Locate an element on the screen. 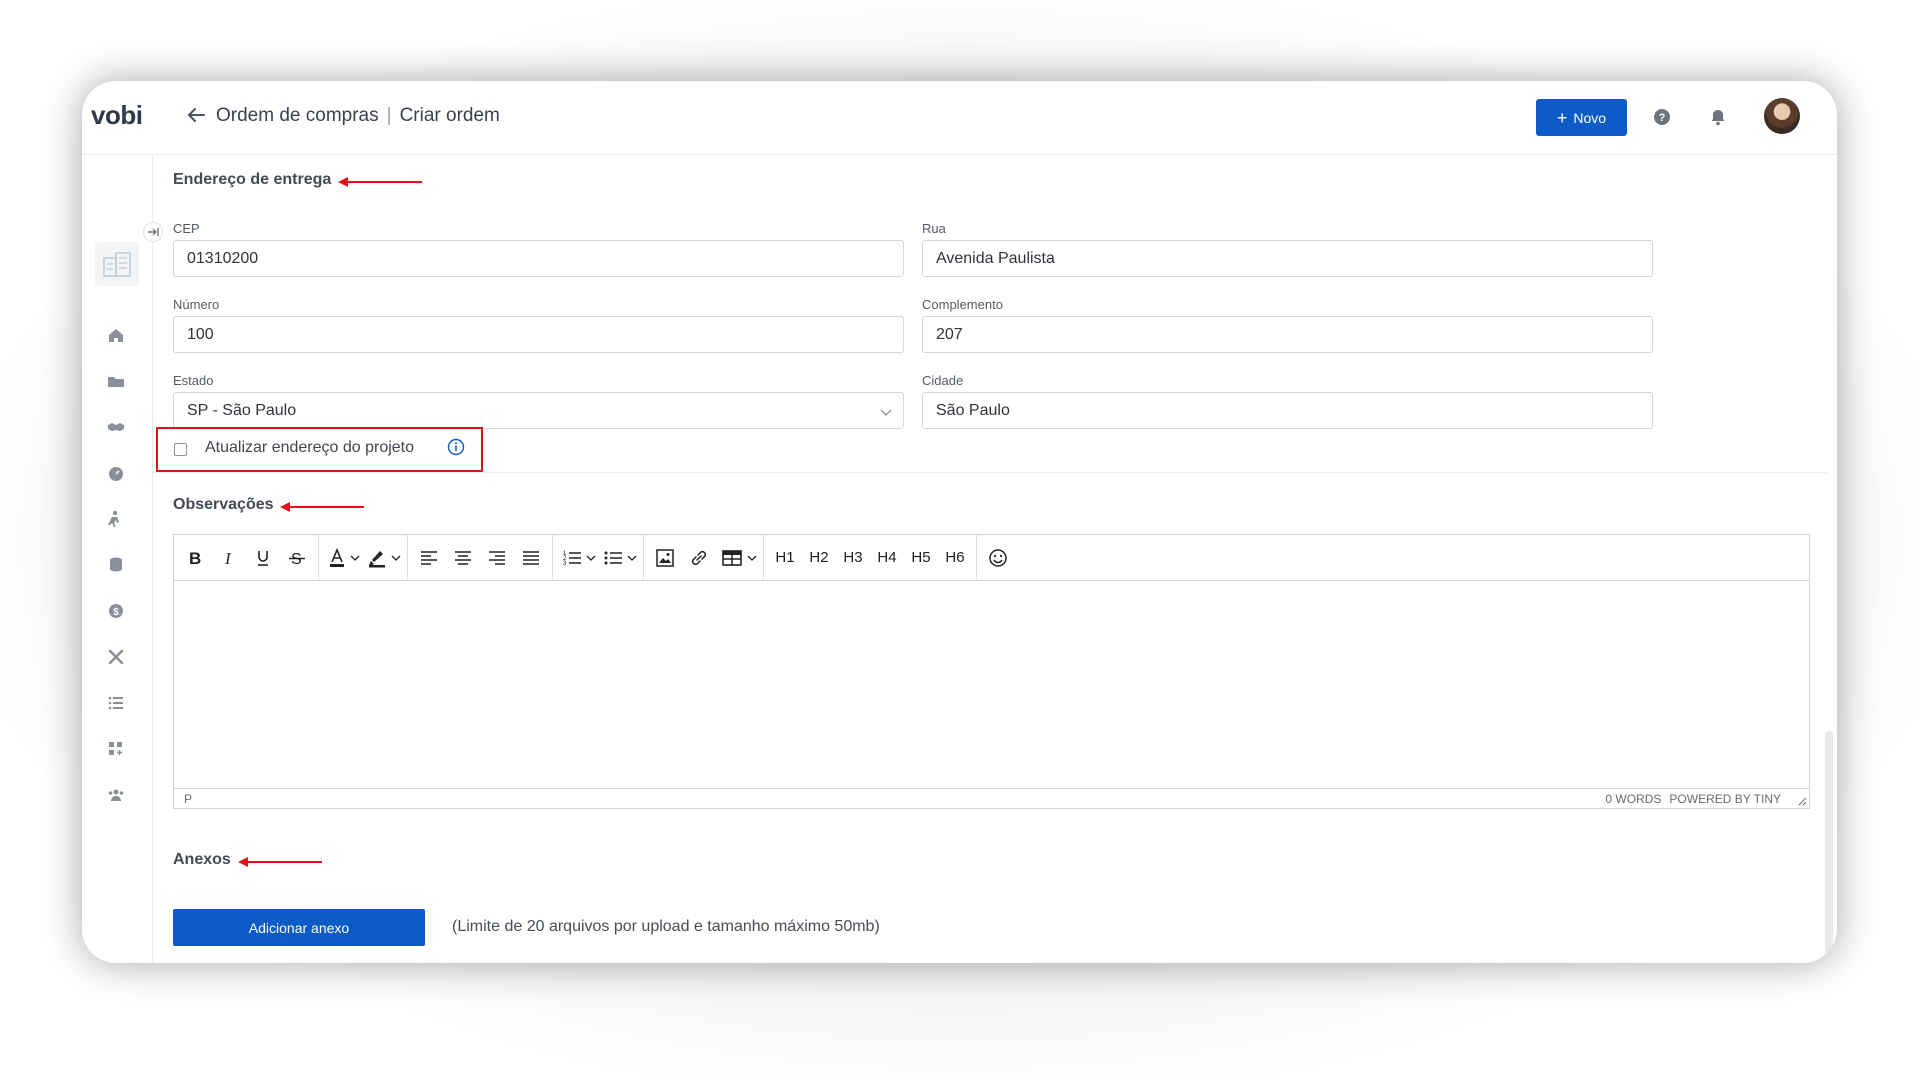  emoji-icon is located at coordinates (998, 557).